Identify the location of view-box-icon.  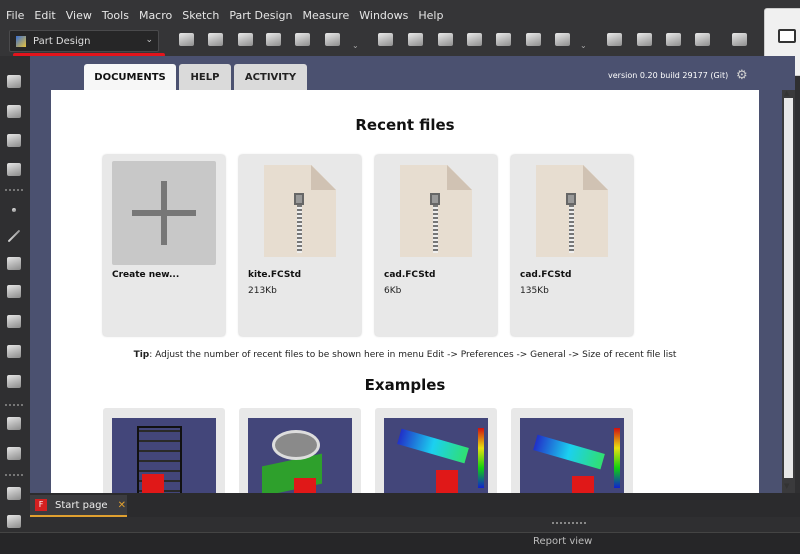
(14, 170).